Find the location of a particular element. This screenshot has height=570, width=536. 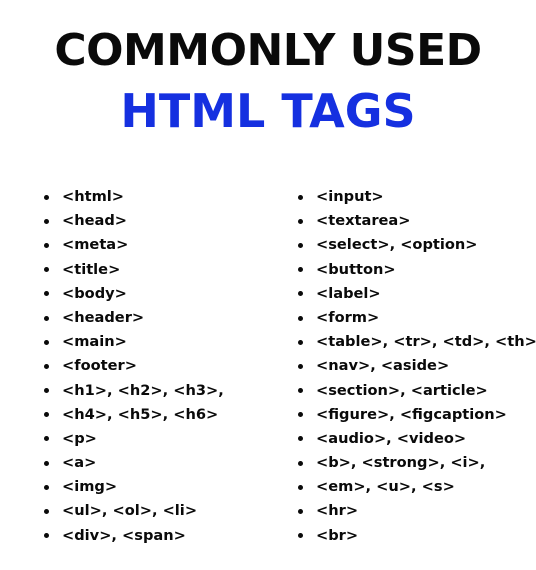

tag-list-item: <h4>, <h5>, <h6> is located at coordinates (134, 415).